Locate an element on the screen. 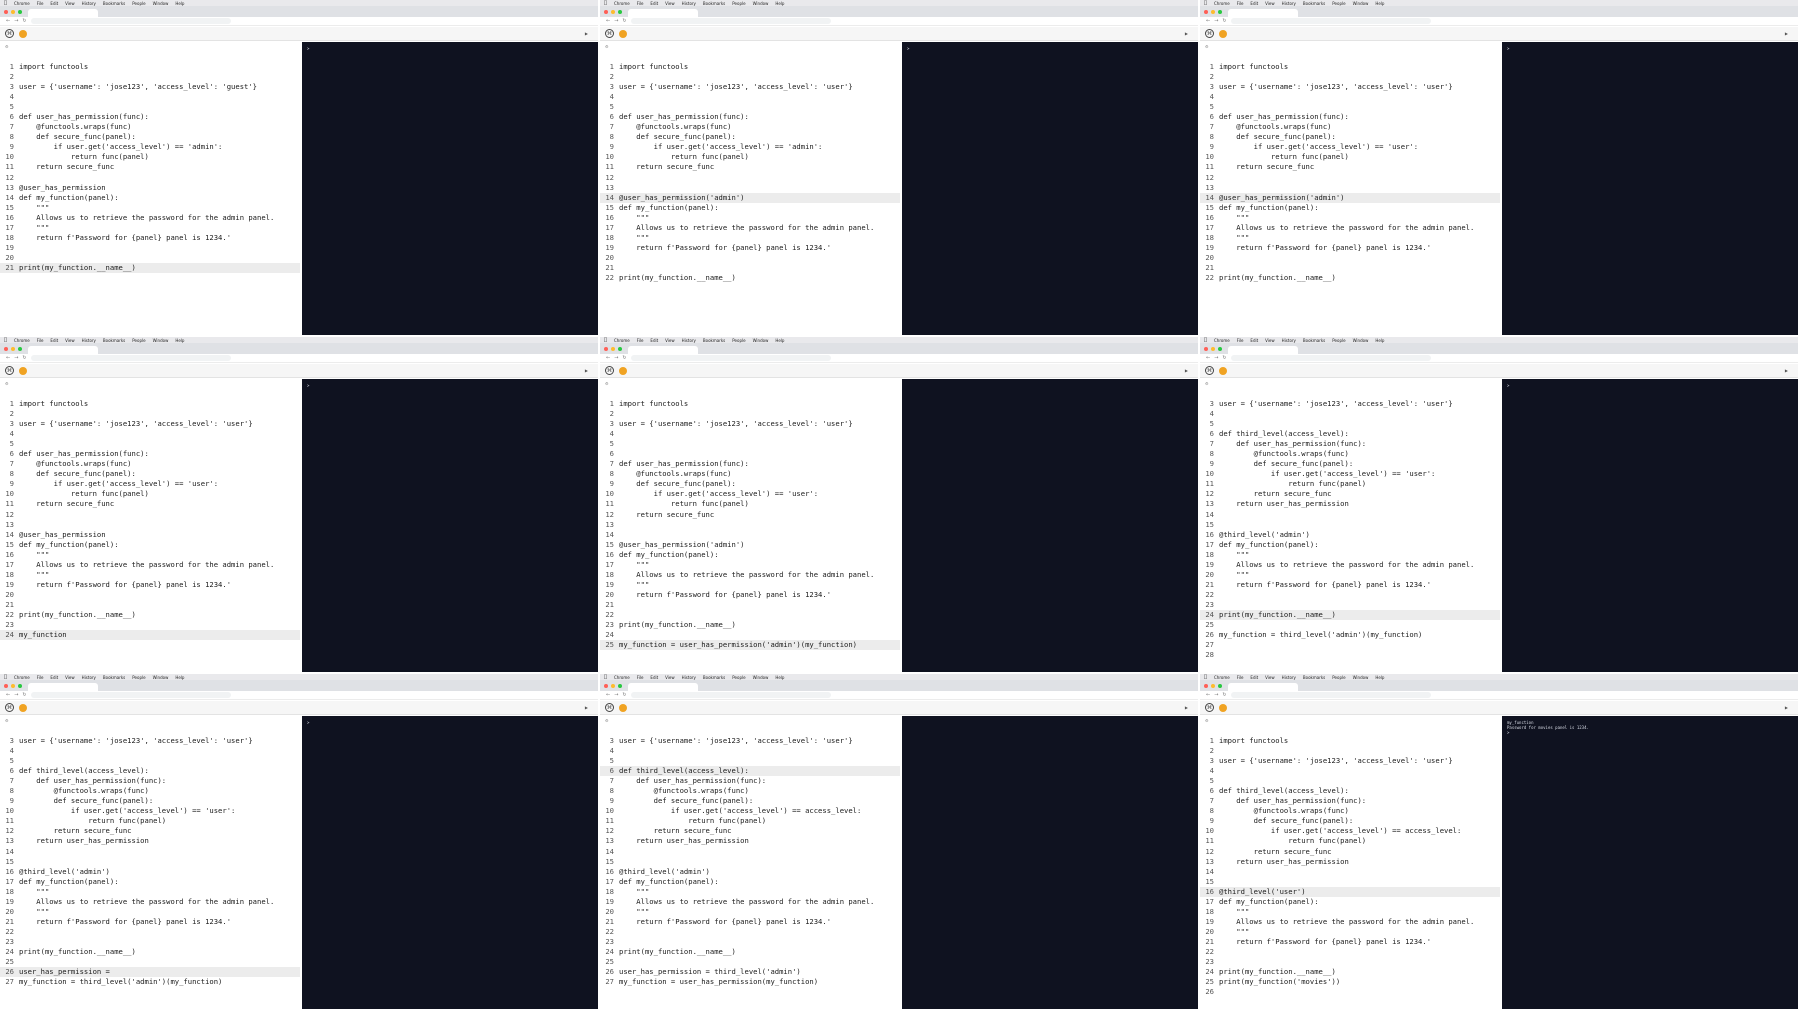 This screenshot has width=1800, height=1011. code-line: 8 @functools.wraps(func) is located at coordinates (1350, 454).